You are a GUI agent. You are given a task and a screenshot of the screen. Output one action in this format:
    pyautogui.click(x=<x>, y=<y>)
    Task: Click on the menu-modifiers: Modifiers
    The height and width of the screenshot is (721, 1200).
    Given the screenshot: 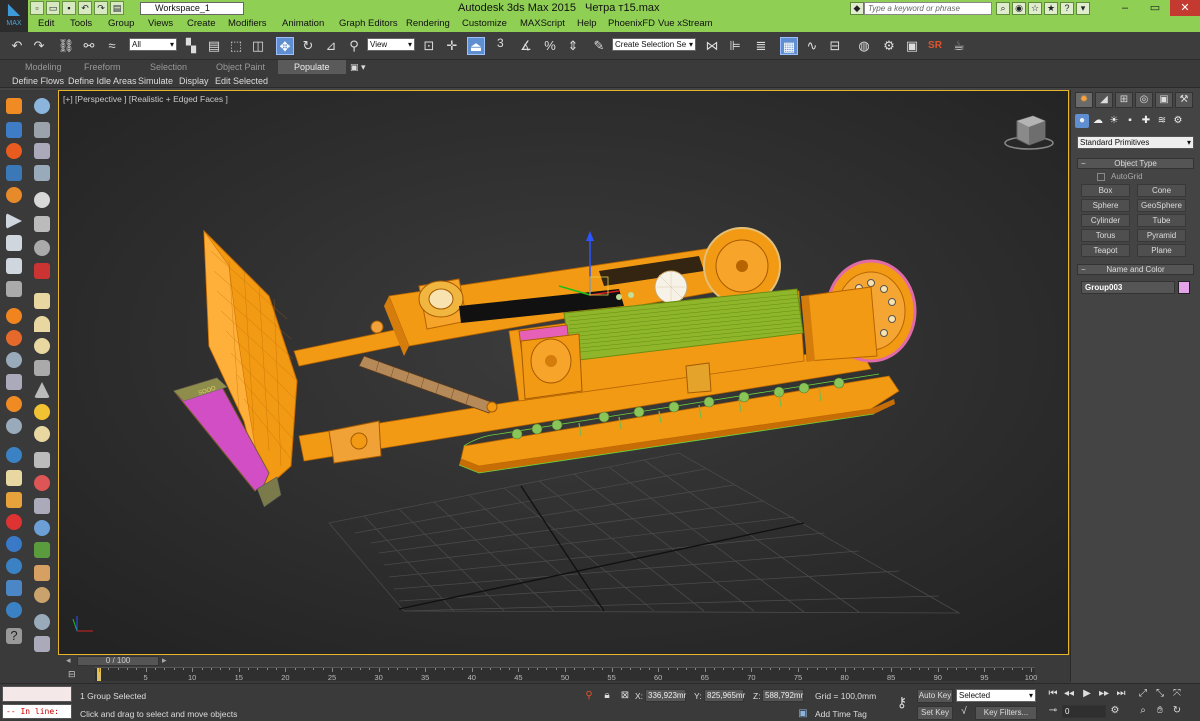 What is the action you would take?
    pyautogui.click(x=247, y=23)
    